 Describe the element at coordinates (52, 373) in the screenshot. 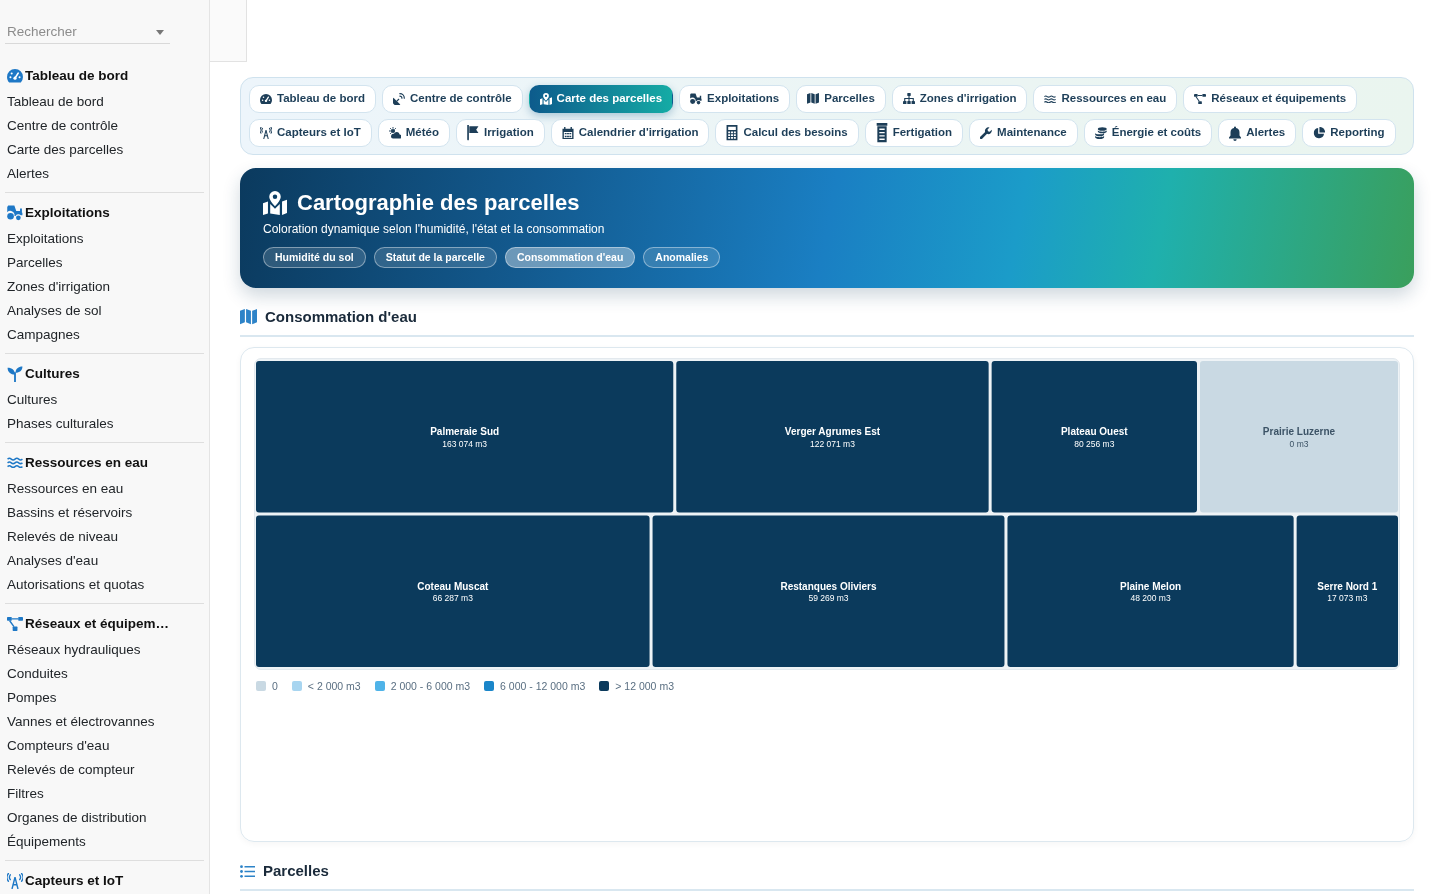

I see `sidebar-heading: Cultures` at that location.